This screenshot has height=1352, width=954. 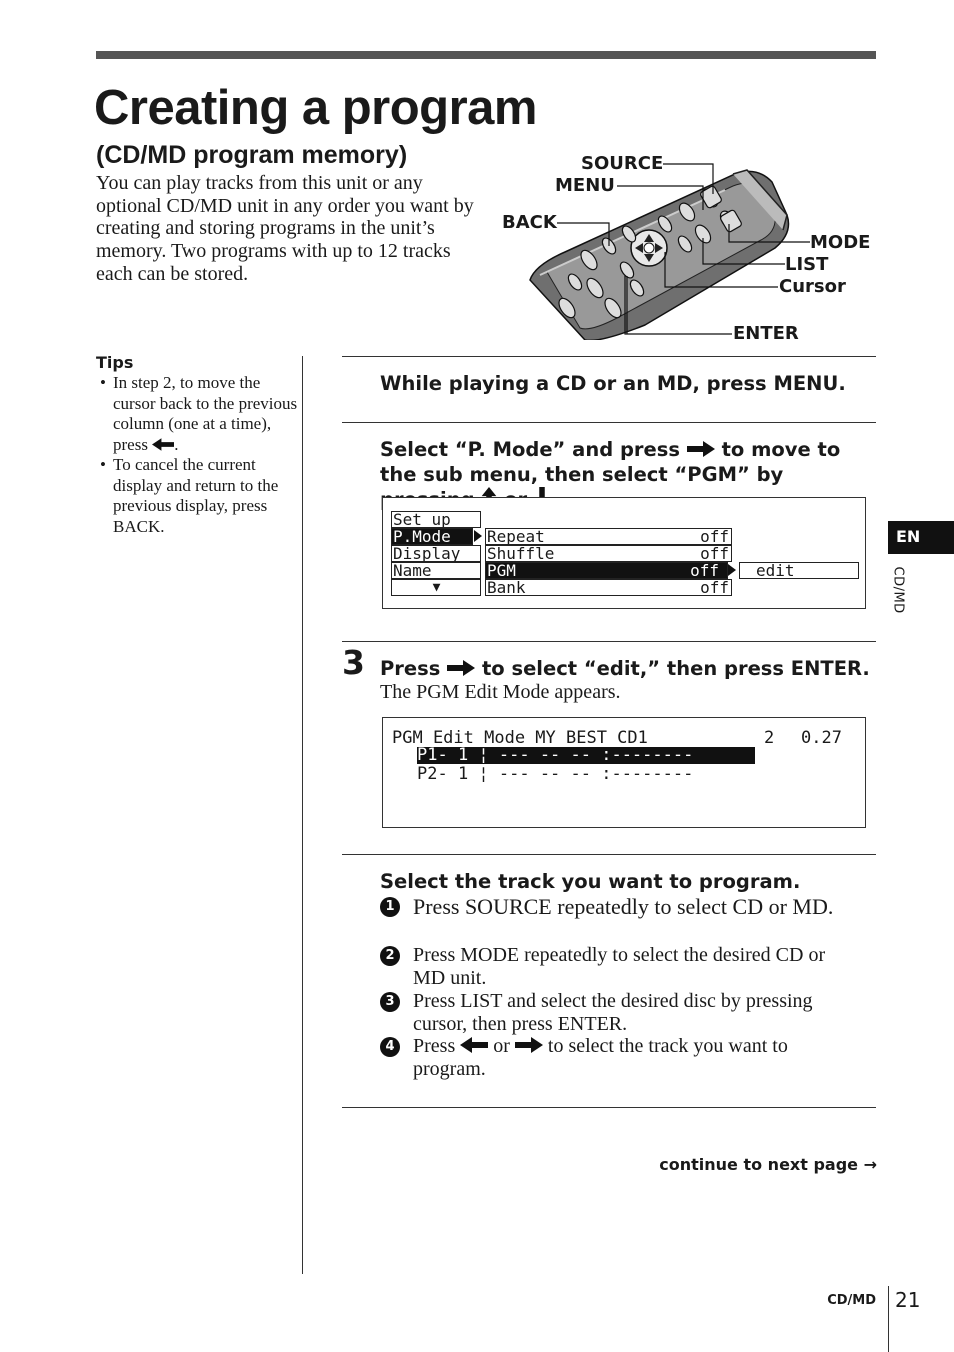 I want to click on substep-number: 4, so click(x=390, y=1047).